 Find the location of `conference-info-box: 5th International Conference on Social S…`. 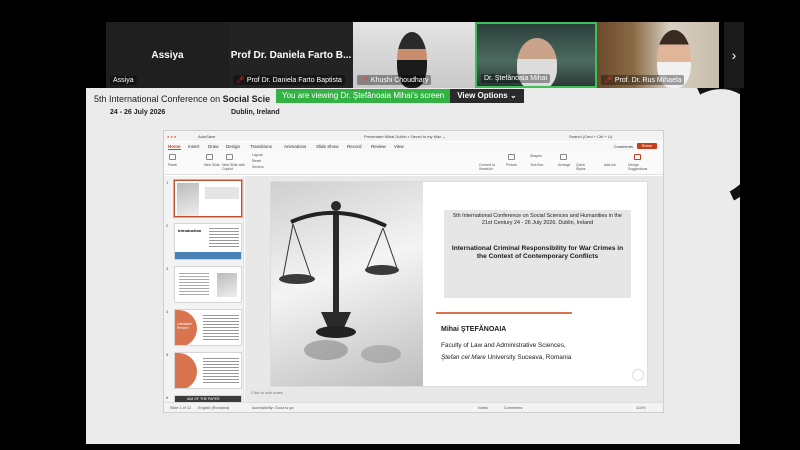

conference-info-box: 5th International Conference on Social S… is located at coordinates (537, 254).